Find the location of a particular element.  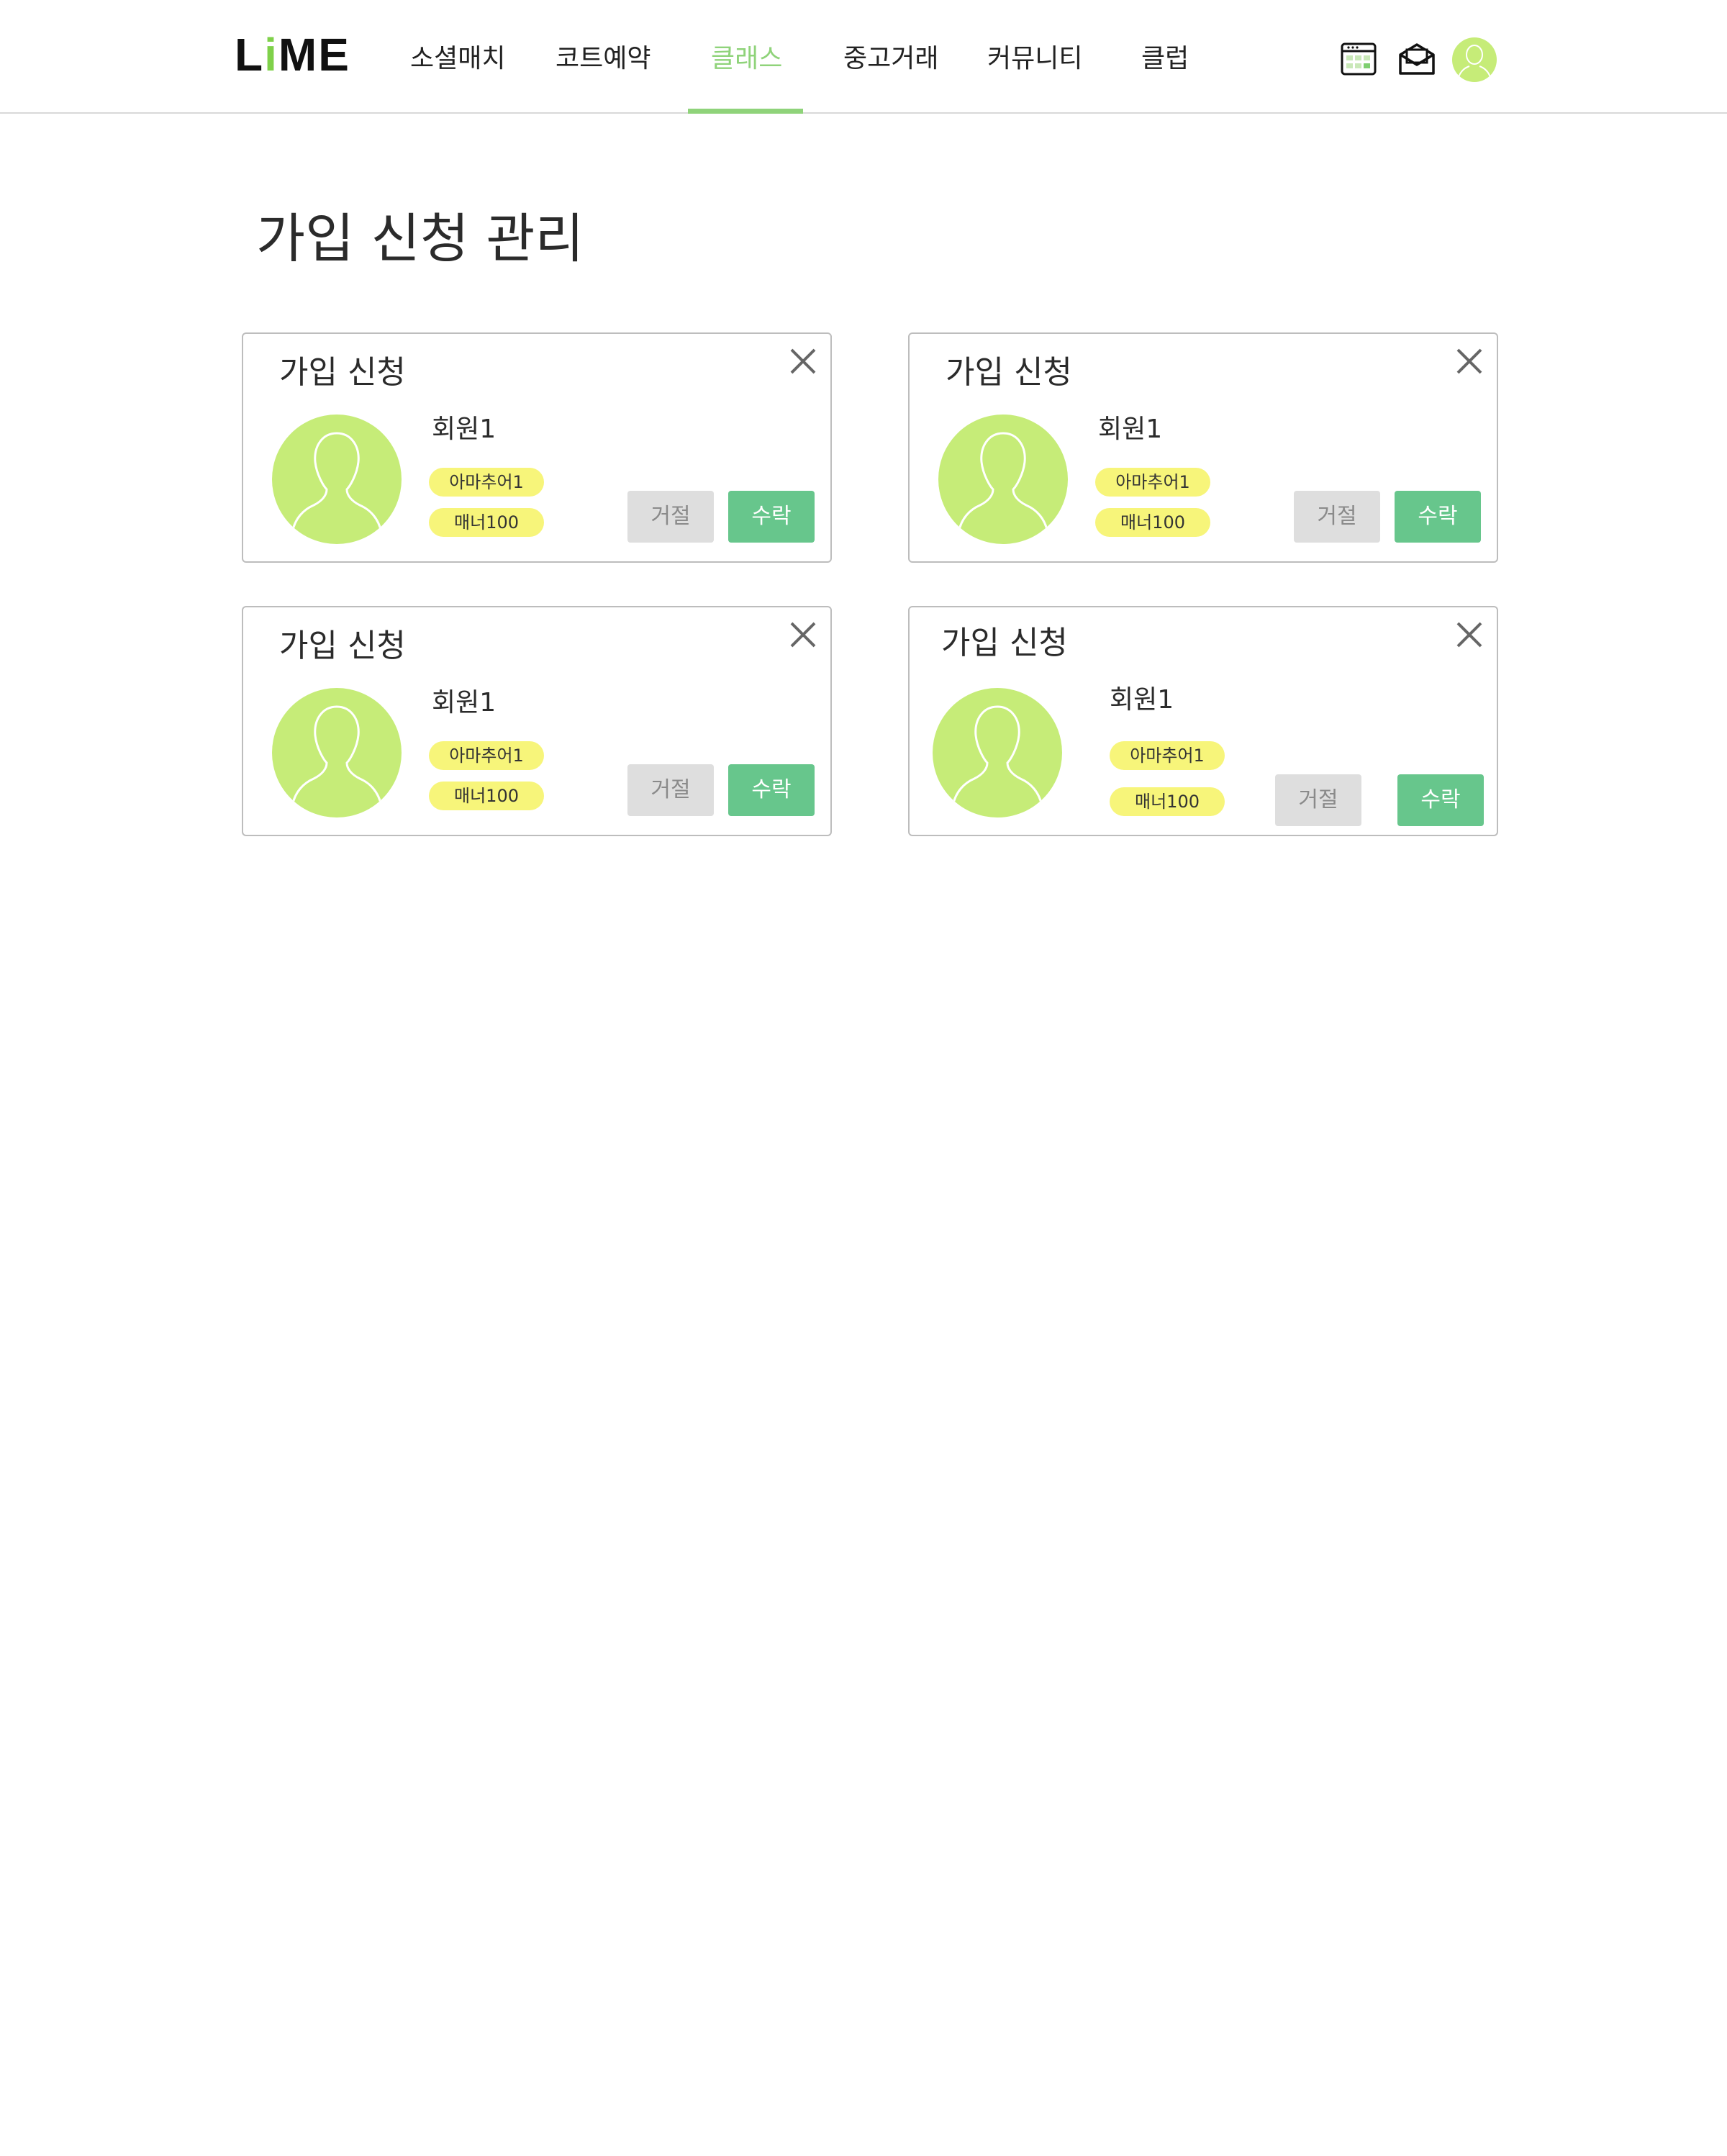

logo-text-me: ME is located at coordinates (314, 55).